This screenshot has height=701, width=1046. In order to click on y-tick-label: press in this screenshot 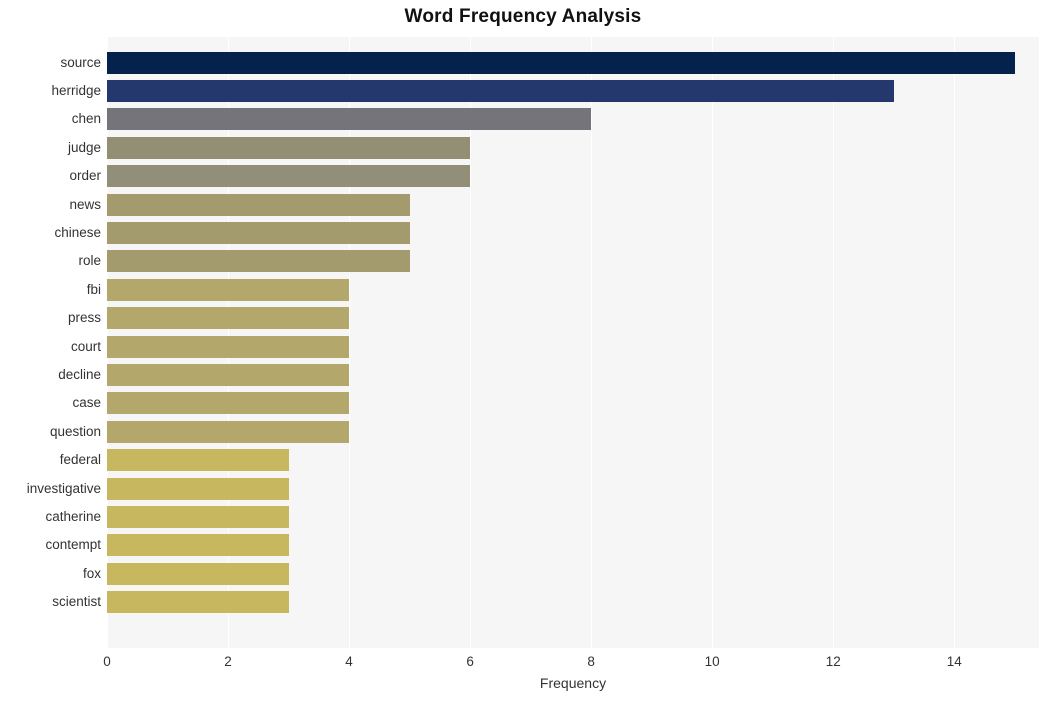, I will do `click(84, 318)`.